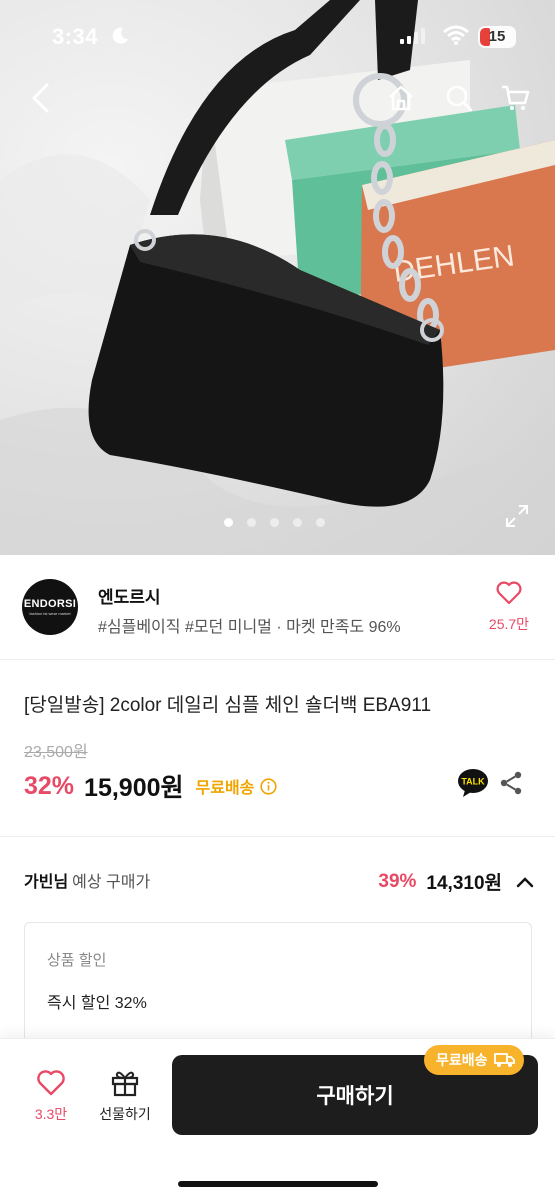  I want to click on home-button, so click(401, 98).